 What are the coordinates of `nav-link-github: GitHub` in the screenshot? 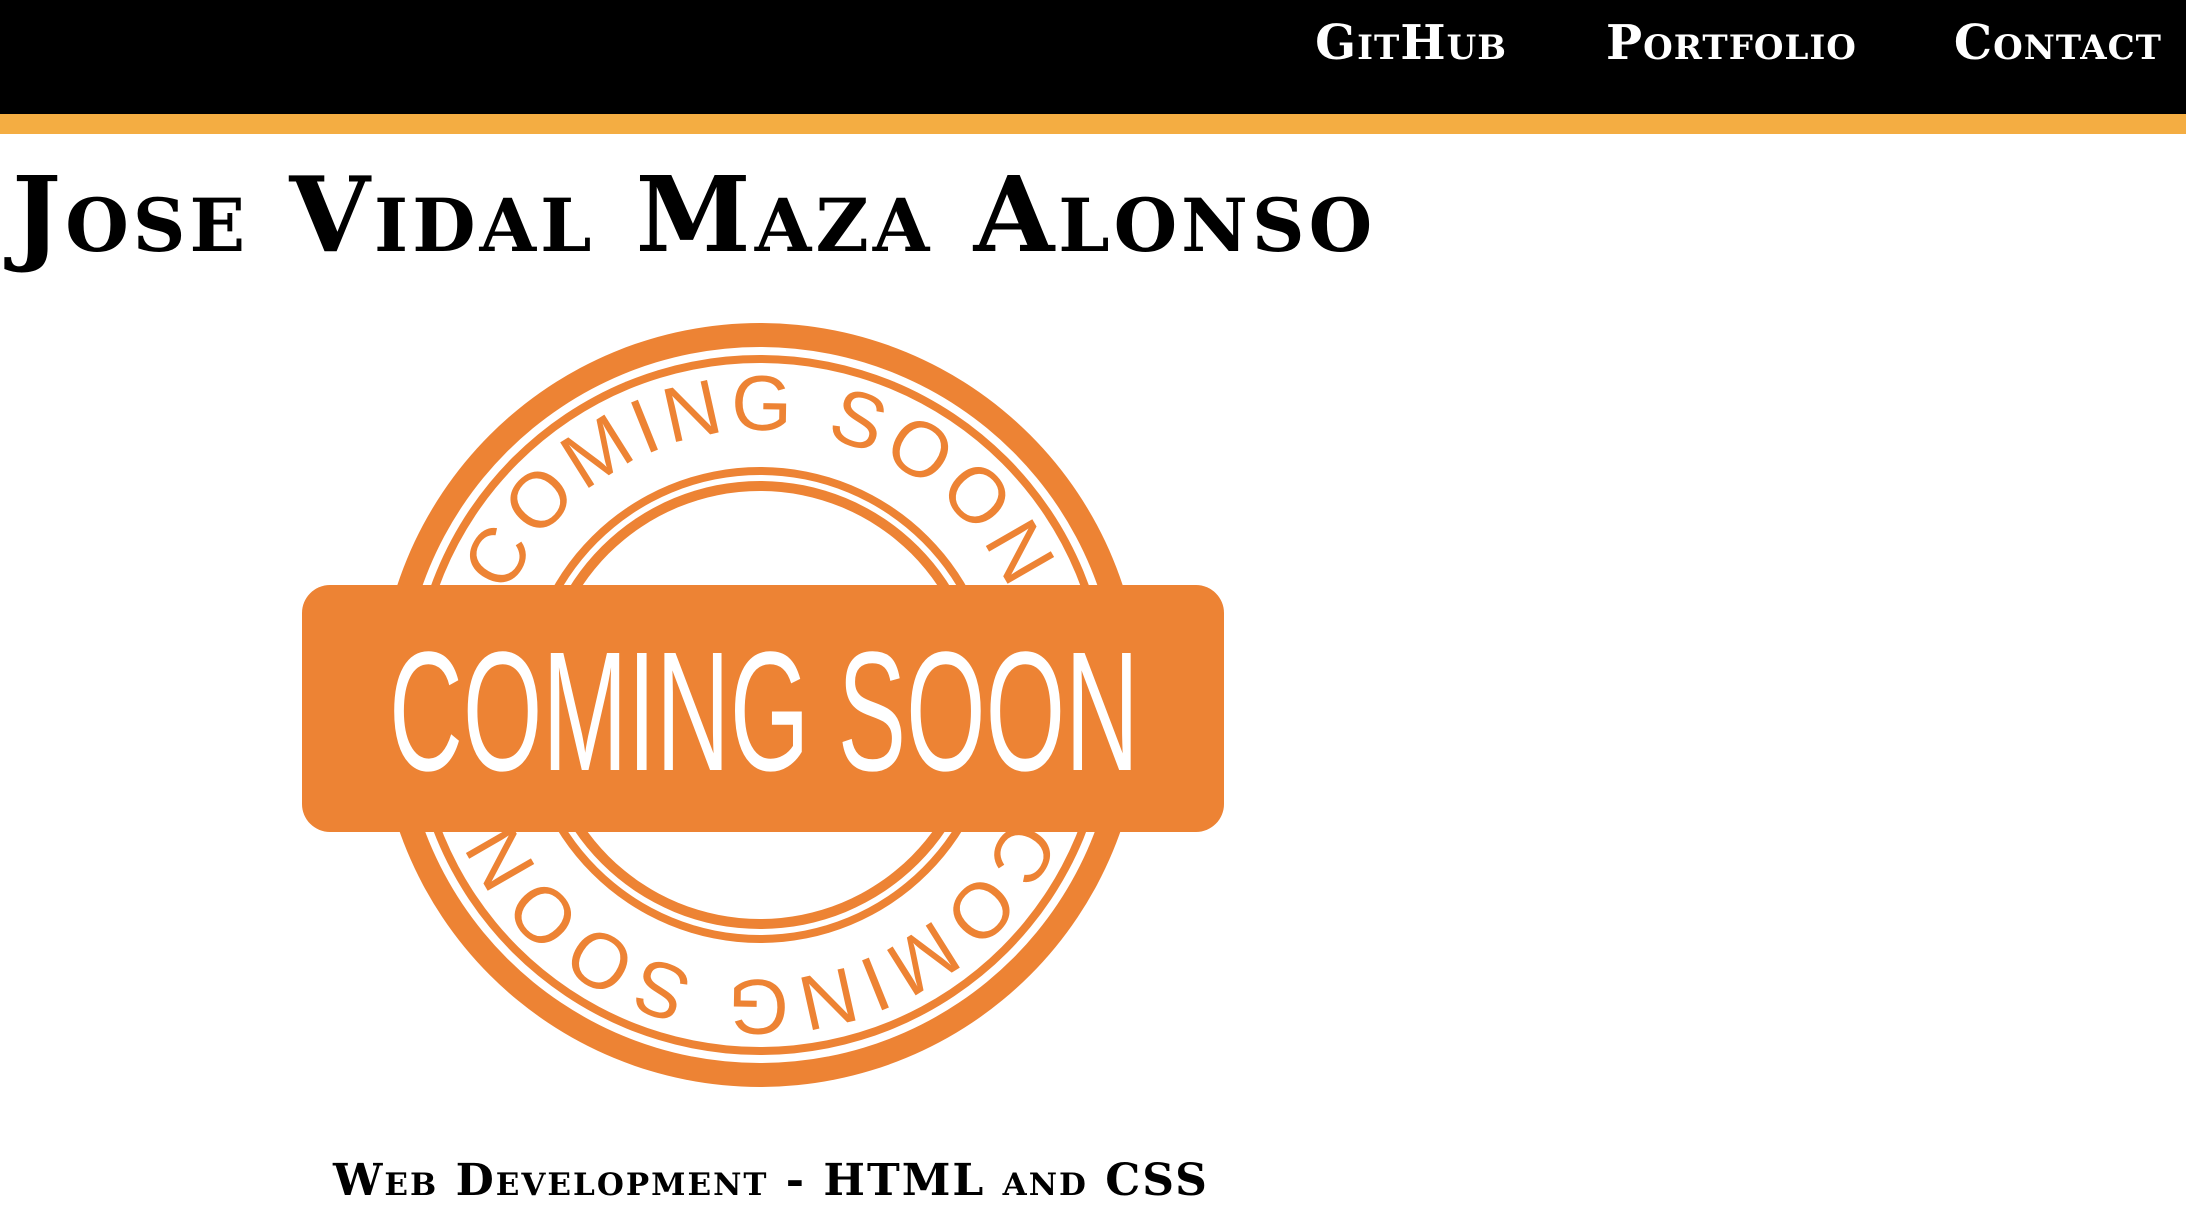 It's located at (1411, 43).